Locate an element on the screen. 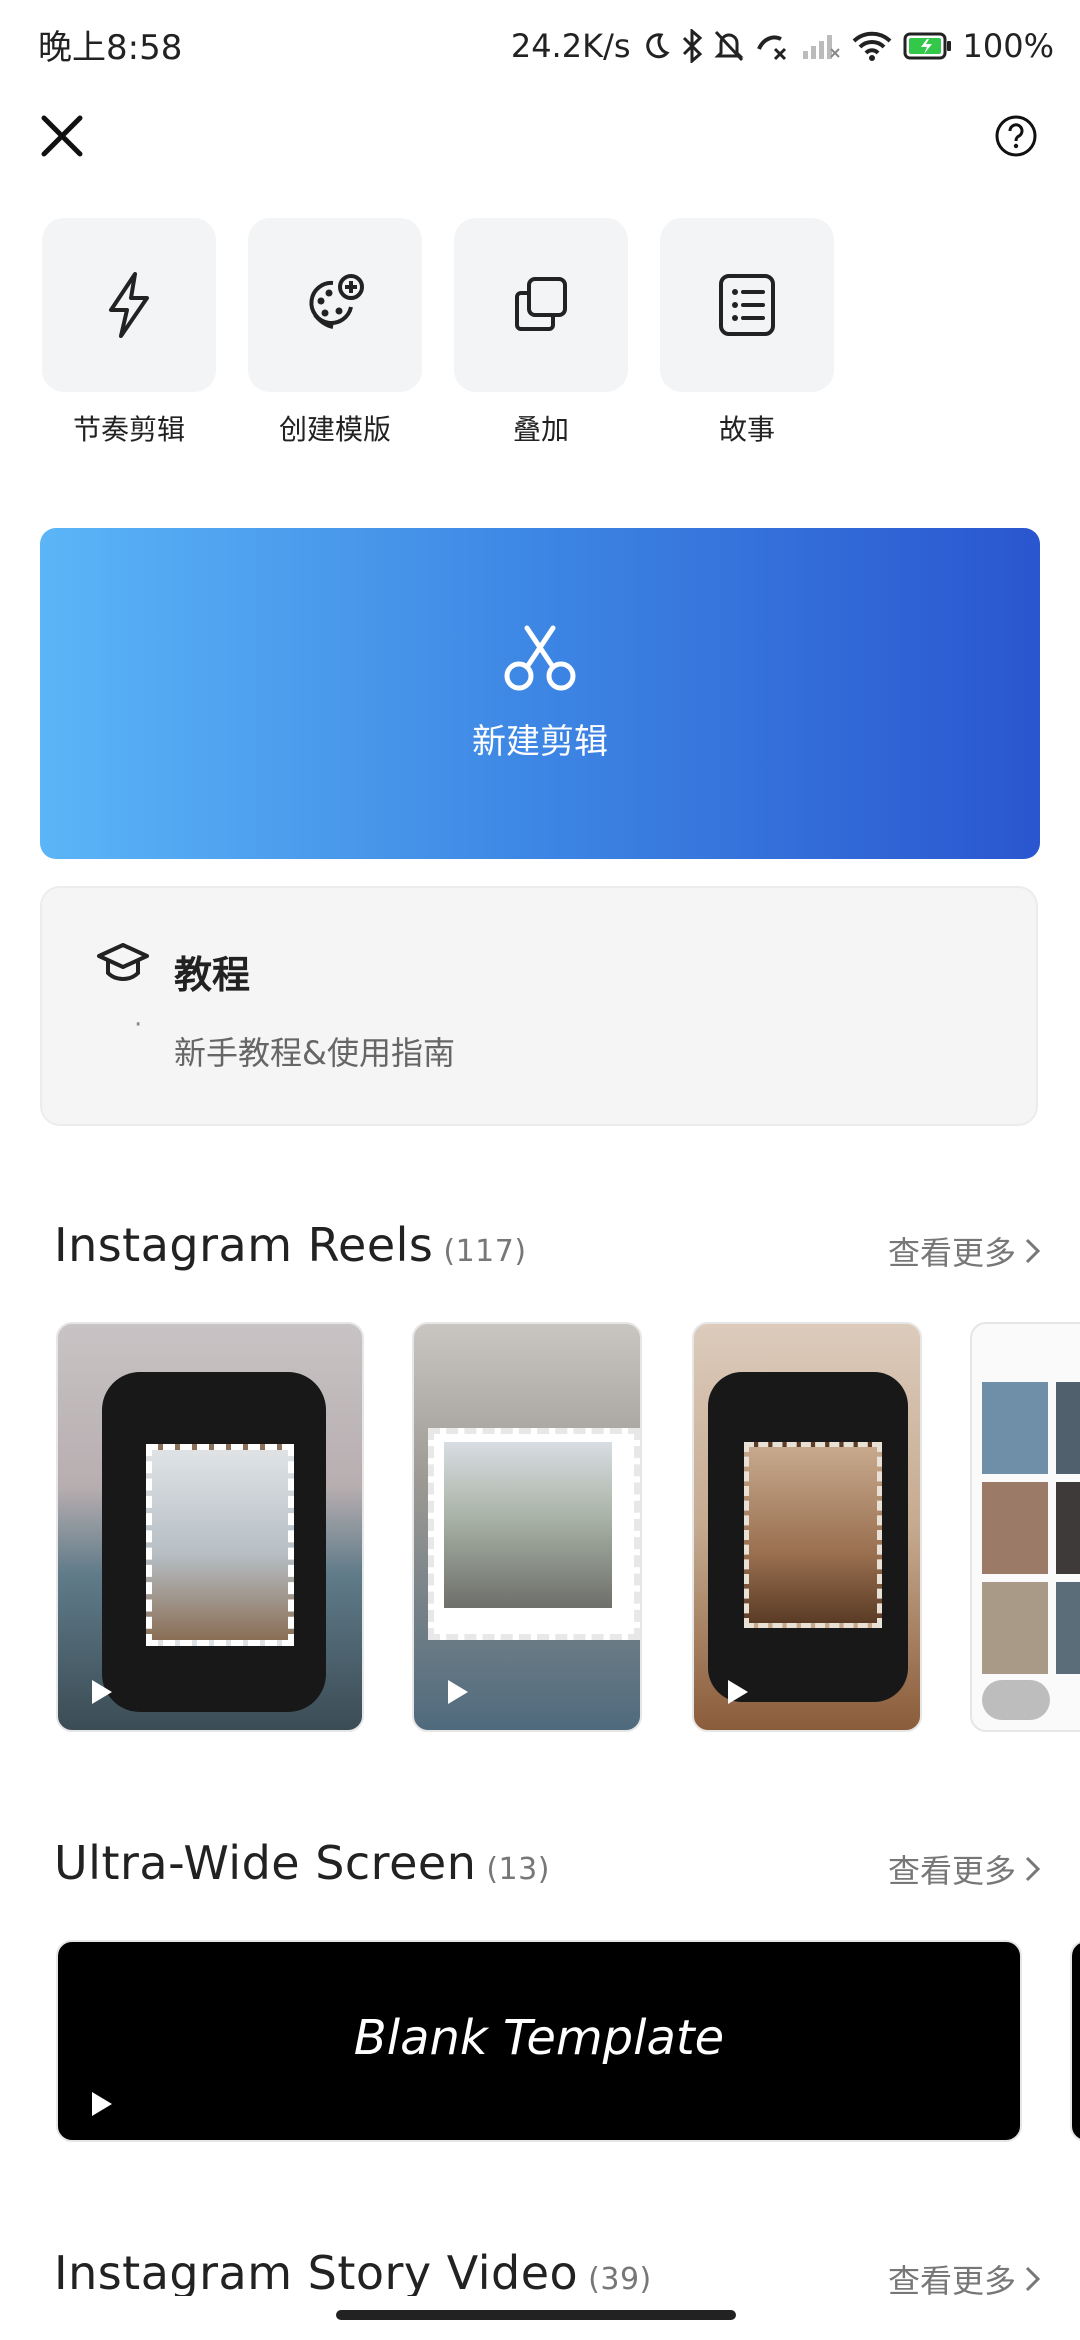  tool-overlay-box is located at coordinates (541, 305).